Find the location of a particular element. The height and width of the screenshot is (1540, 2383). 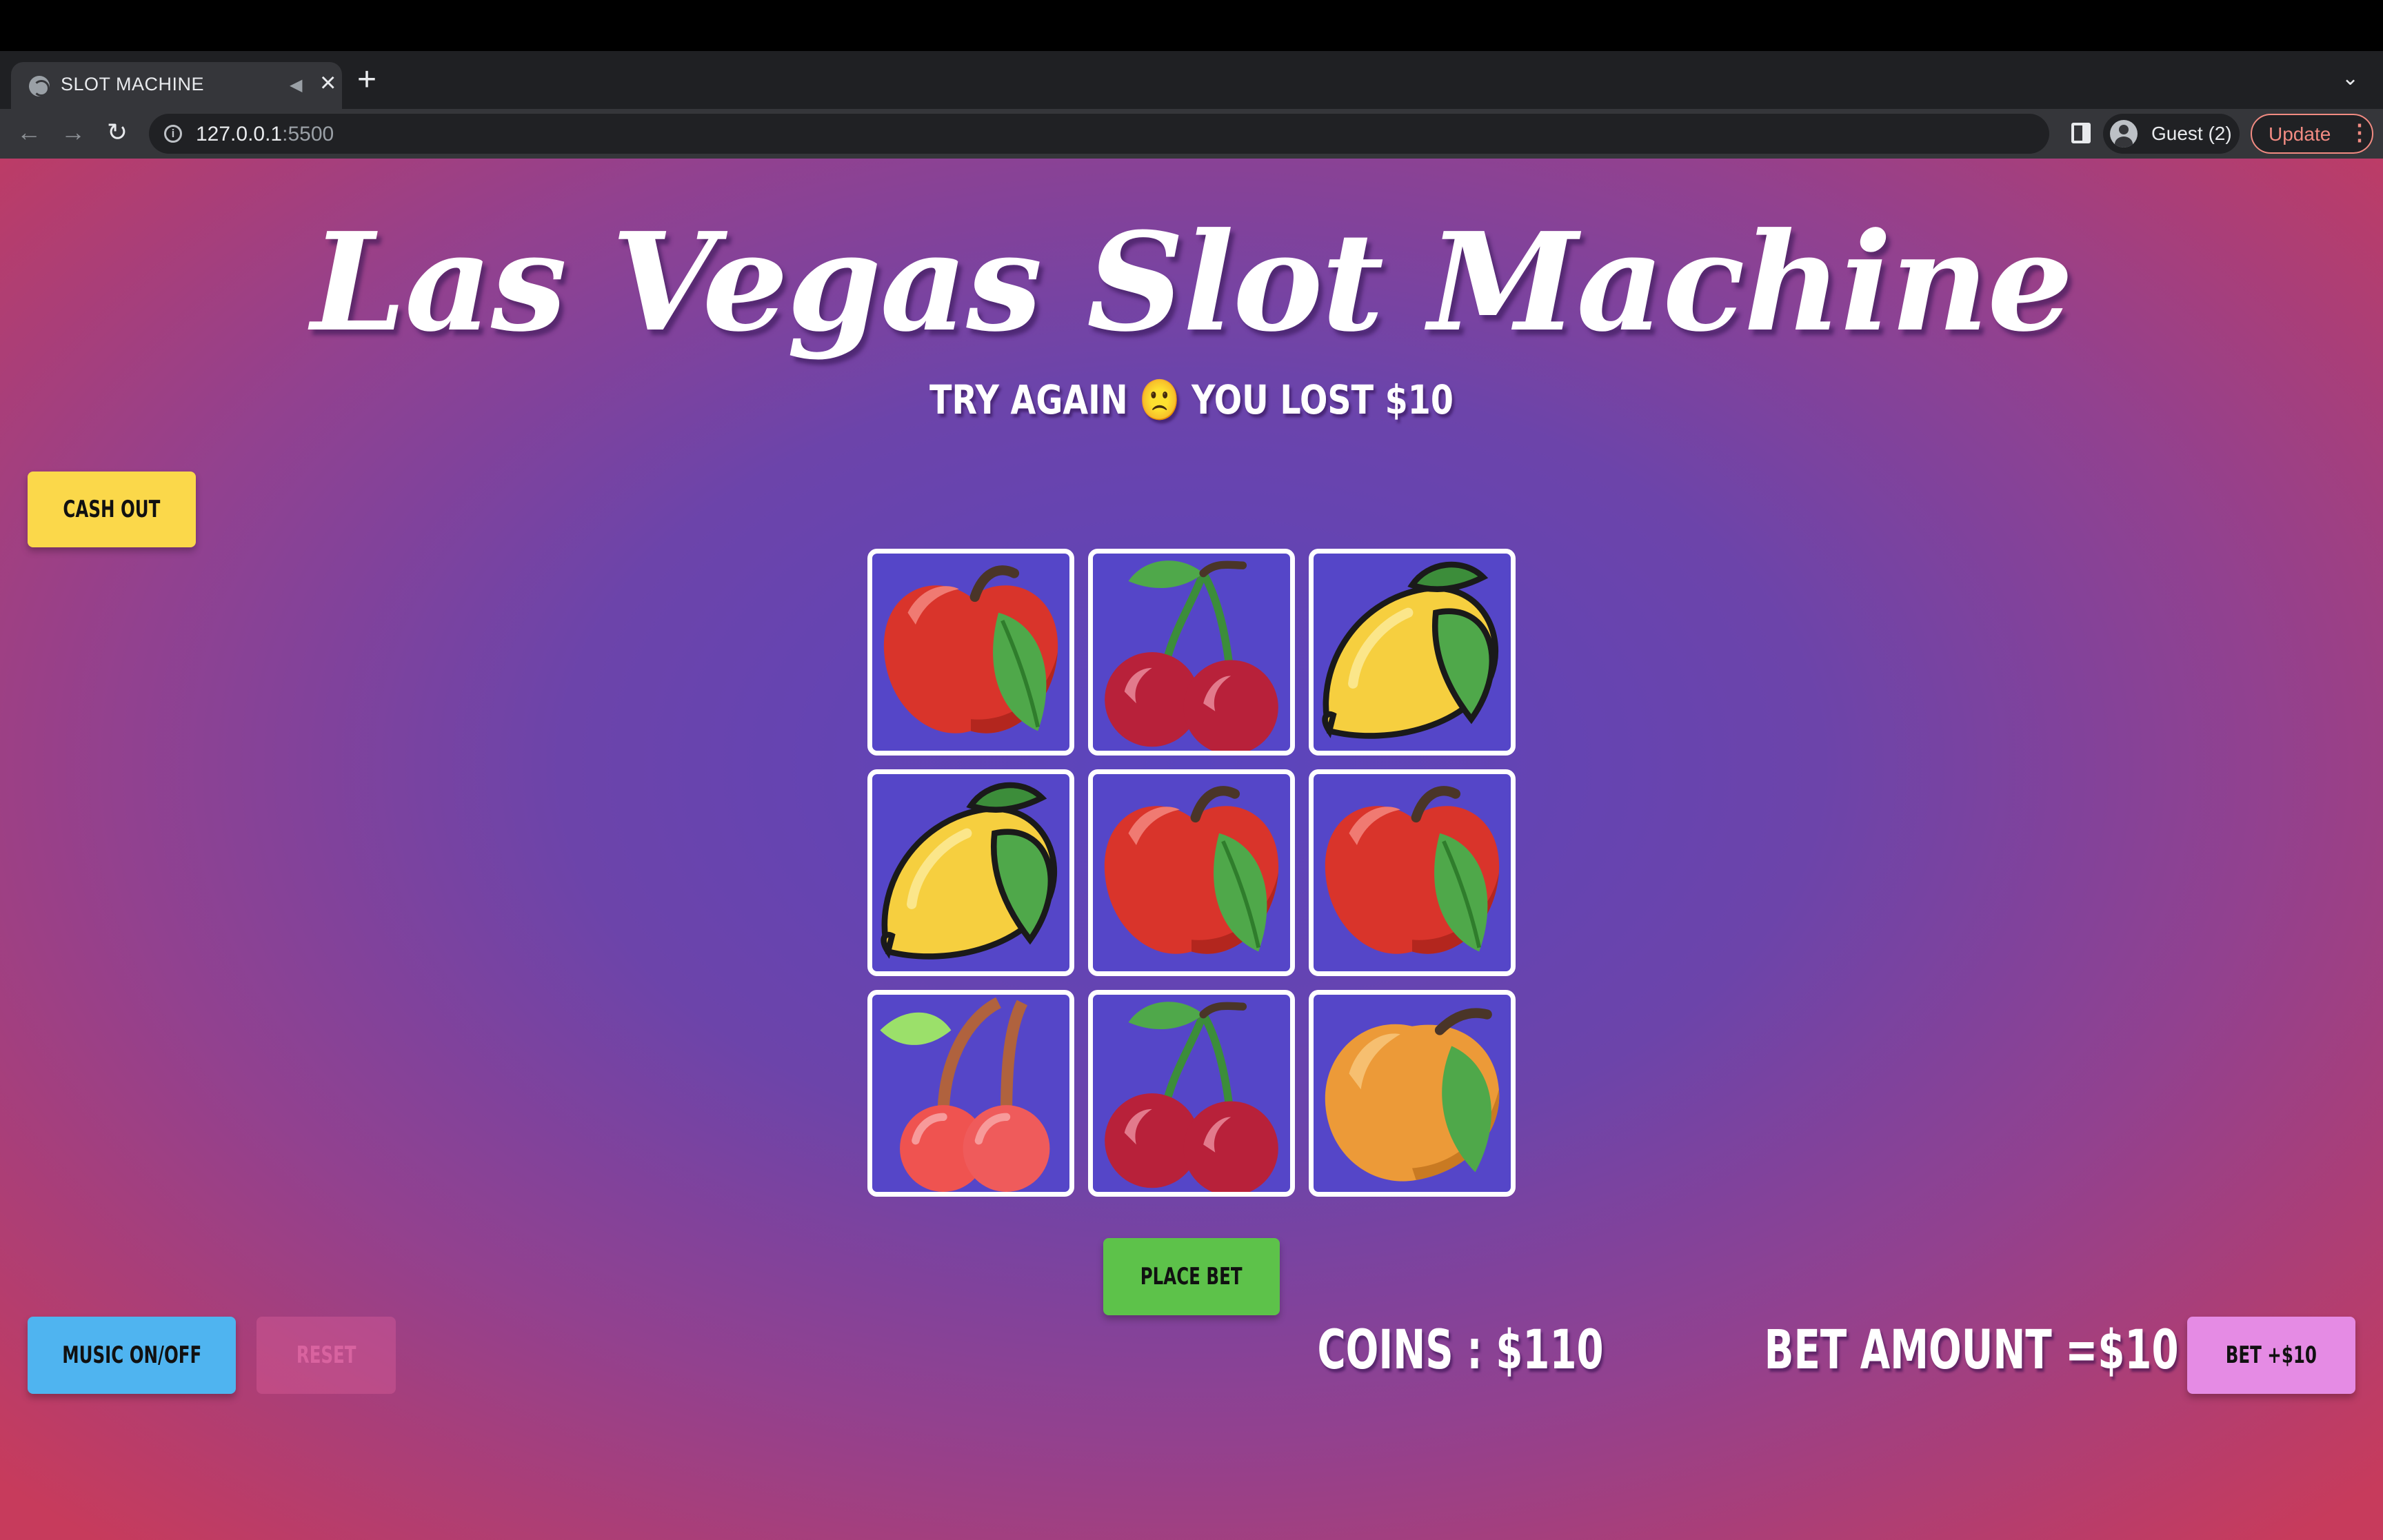

music-label: MUSIC ON/OFF is located at coordinates (131, 1355).